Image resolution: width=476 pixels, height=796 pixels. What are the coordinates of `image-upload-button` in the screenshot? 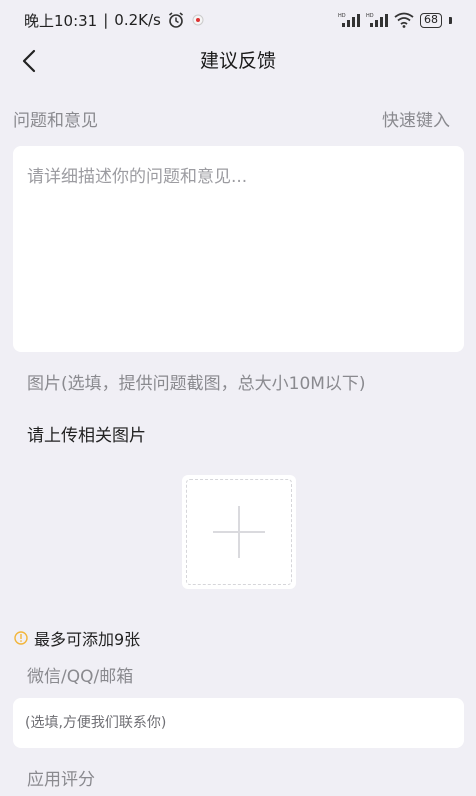 It's located at (239, 532).